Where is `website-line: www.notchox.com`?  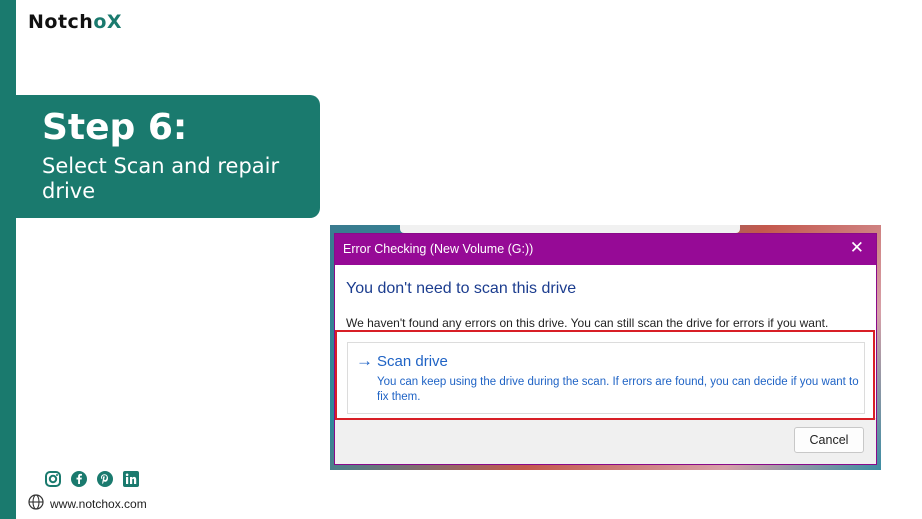 website-line: www.notchox.com is located at coordinates (87, 503).